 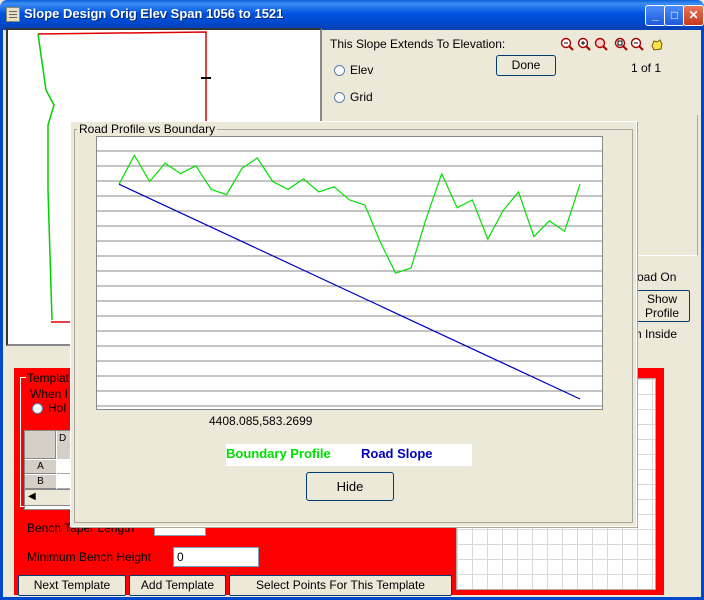 What do you see at coordinates (361, 97) in the screenshot?
I see `radio-grid-label: Grid` at bounding box center [361, 97].